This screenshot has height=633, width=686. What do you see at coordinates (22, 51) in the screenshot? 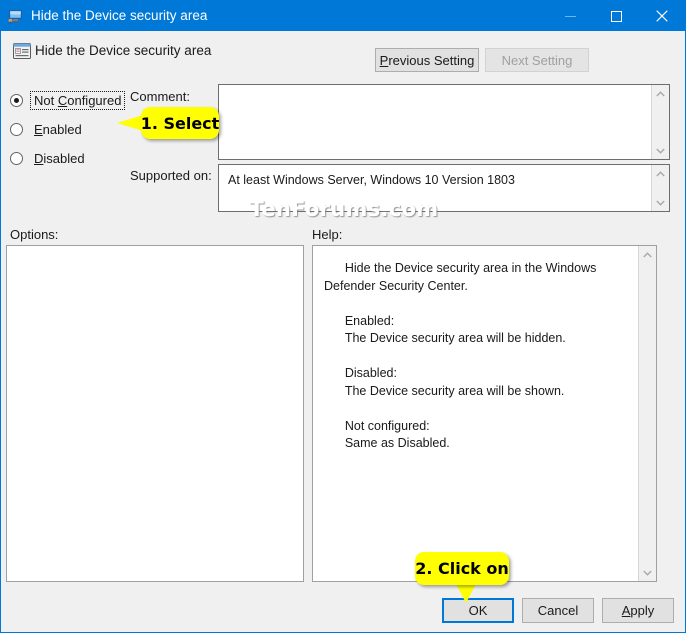
I see `group-policy-setting-icon` at bounding box center [22, 51].